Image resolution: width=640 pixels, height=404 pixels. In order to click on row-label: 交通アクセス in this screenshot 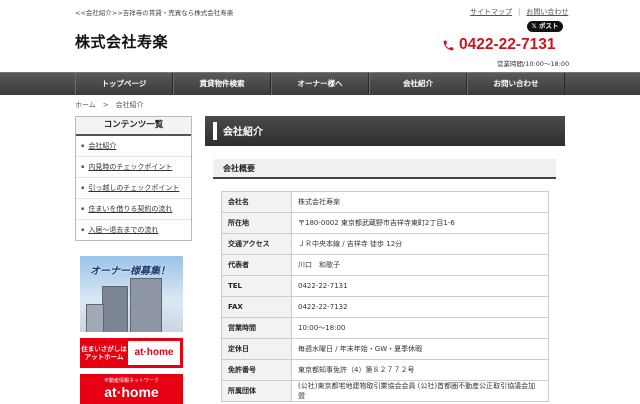, I will do `click(256, 244)`.